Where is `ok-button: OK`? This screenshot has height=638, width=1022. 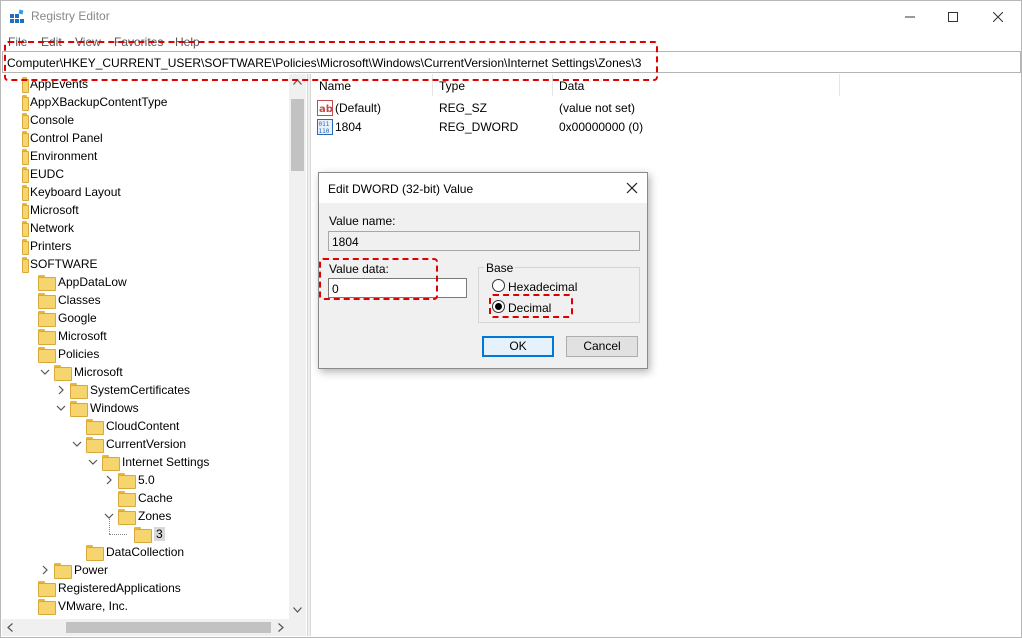 ok-button: OK is located at coordinates (518, 346).